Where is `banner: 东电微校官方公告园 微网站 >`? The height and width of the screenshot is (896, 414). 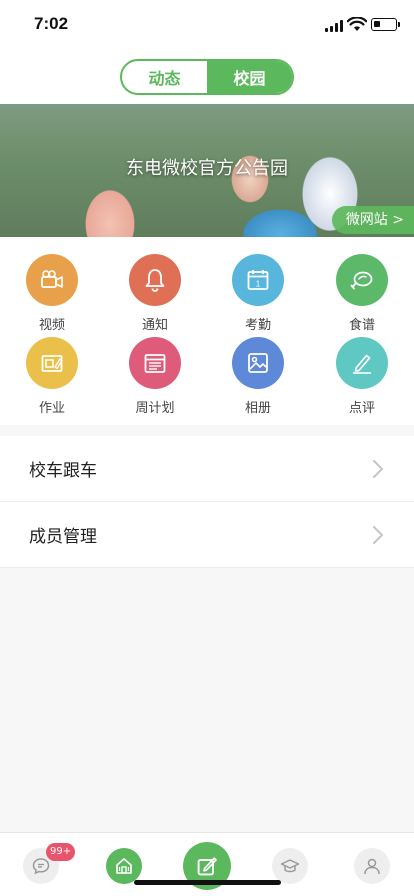 banner: 东电微校官方公告园 微网站 > is located at coordinates (207, 170).